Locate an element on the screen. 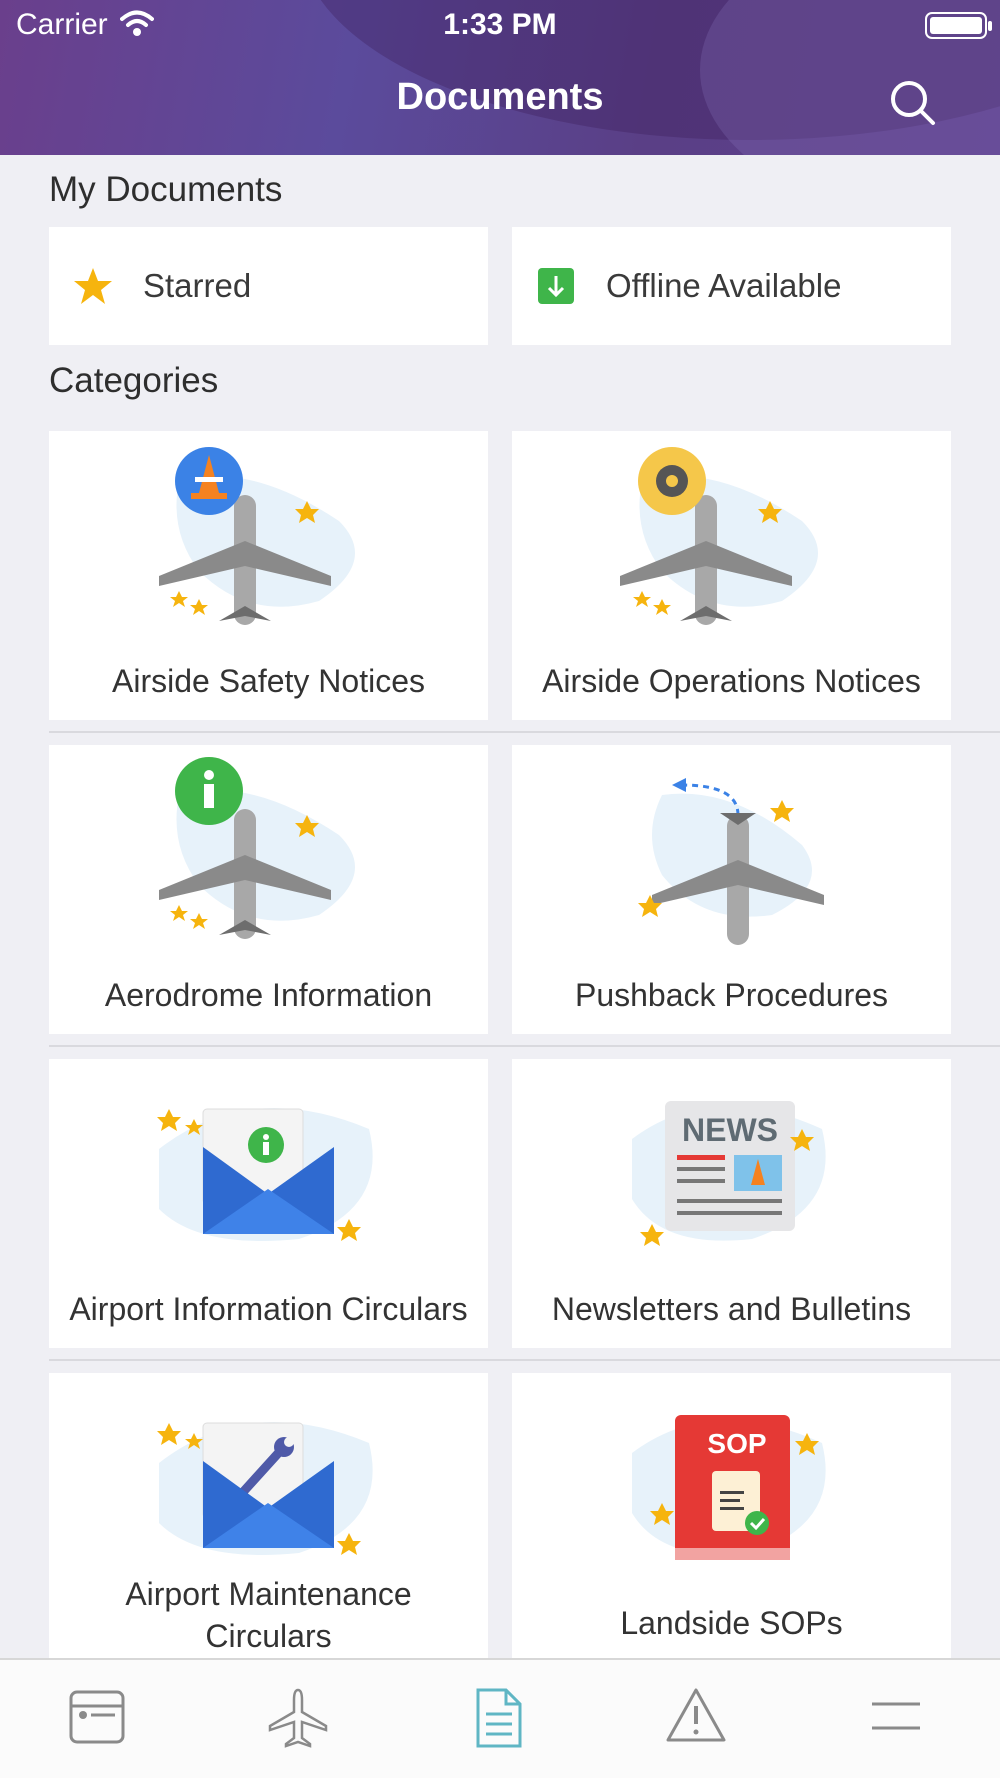 Image resolution: width=1000 pixels, height=1778 pixels. airplane-icon is located at coordinates (298, 1718).